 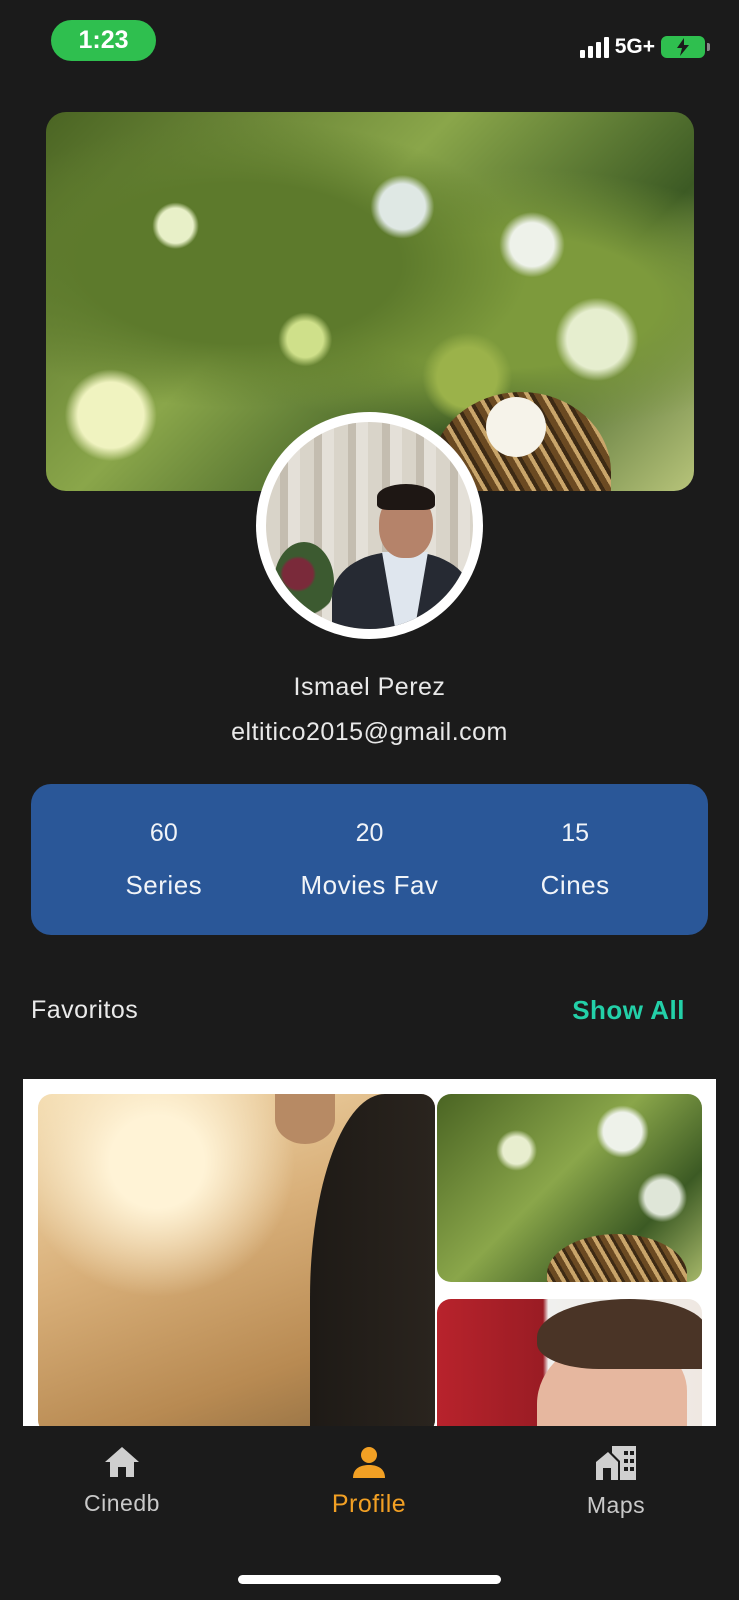 I want to click on avatar-photo, so click(x=369, y=525).